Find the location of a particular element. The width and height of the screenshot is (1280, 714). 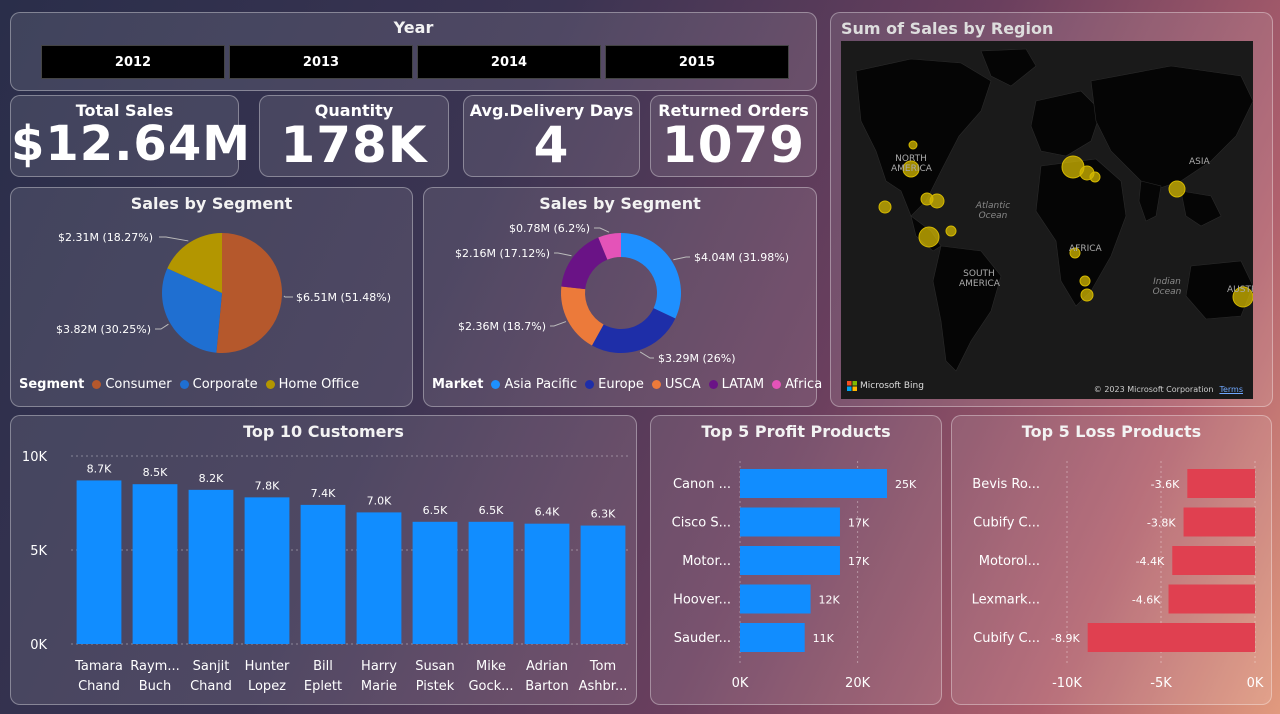

data-label: 11K is located at coordinates (824, 638).